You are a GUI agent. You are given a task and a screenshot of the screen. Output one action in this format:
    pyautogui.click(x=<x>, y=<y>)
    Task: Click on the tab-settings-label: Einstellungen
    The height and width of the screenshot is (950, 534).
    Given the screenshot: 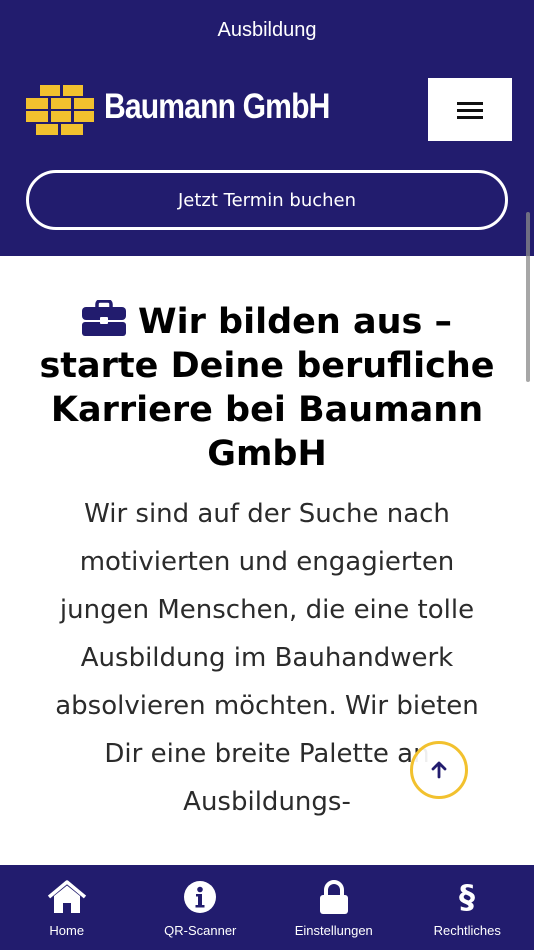 What is the action you would take?
    pyautogui.click(x=333, y=930)
    